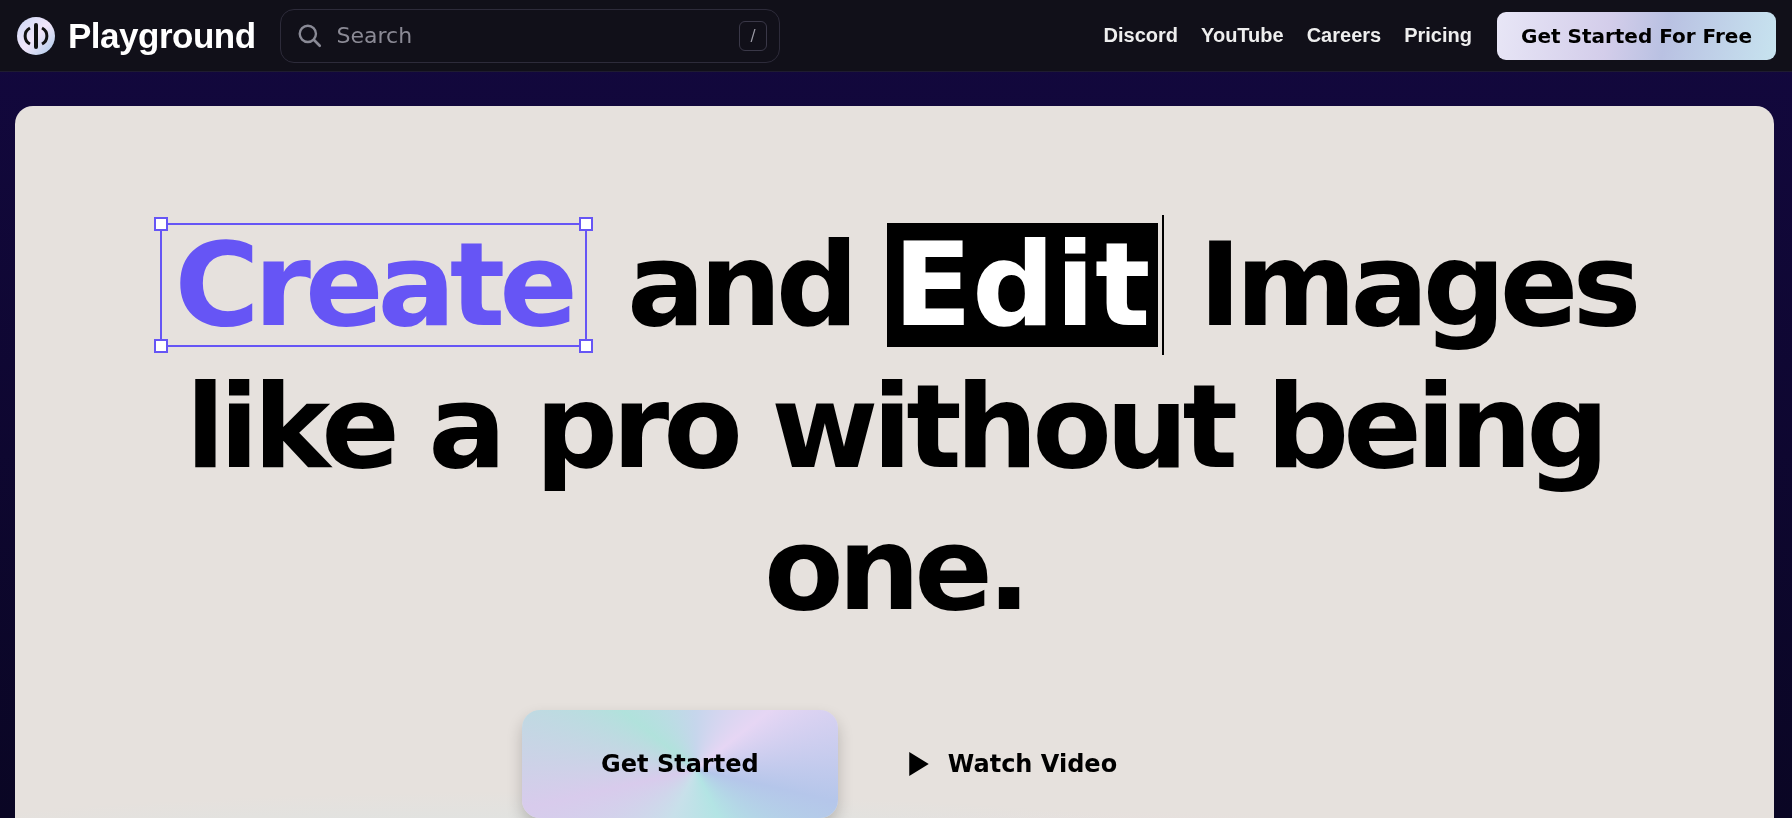 This screenshot has width=1792, height=818. What do you see at coordinates (1242, 35) in the screenshot?
I see `nav-link: YouTube` at bounding box center [1242, 35].